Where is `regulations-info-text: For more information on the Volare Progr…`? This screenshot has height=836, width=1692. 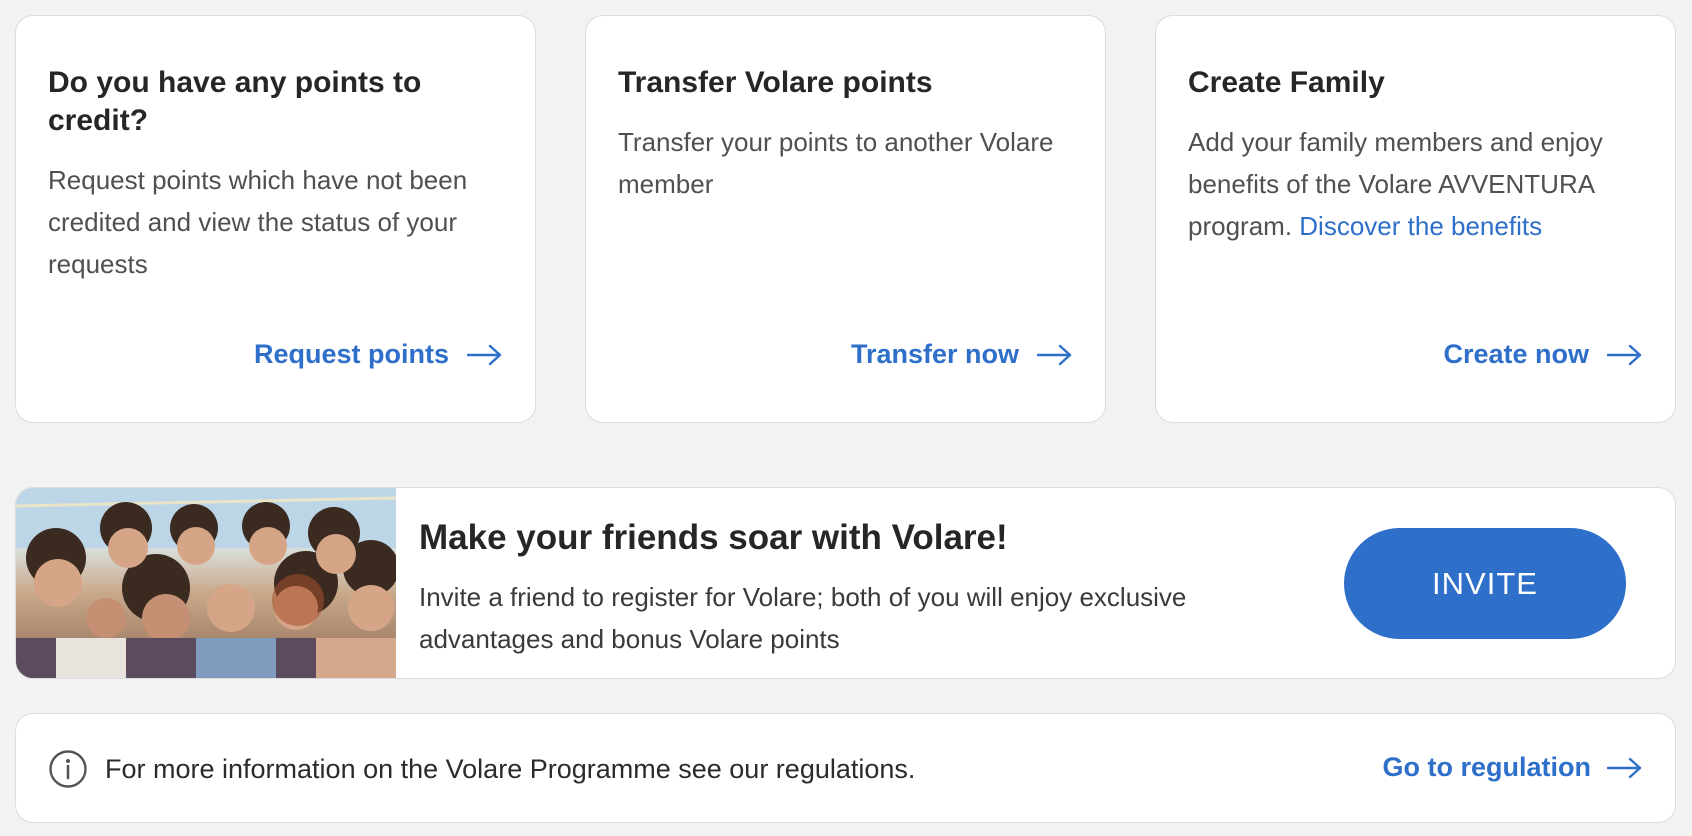
regulations-info-text: For more information on the Volare Progr… is located at coordinates (510, 769).